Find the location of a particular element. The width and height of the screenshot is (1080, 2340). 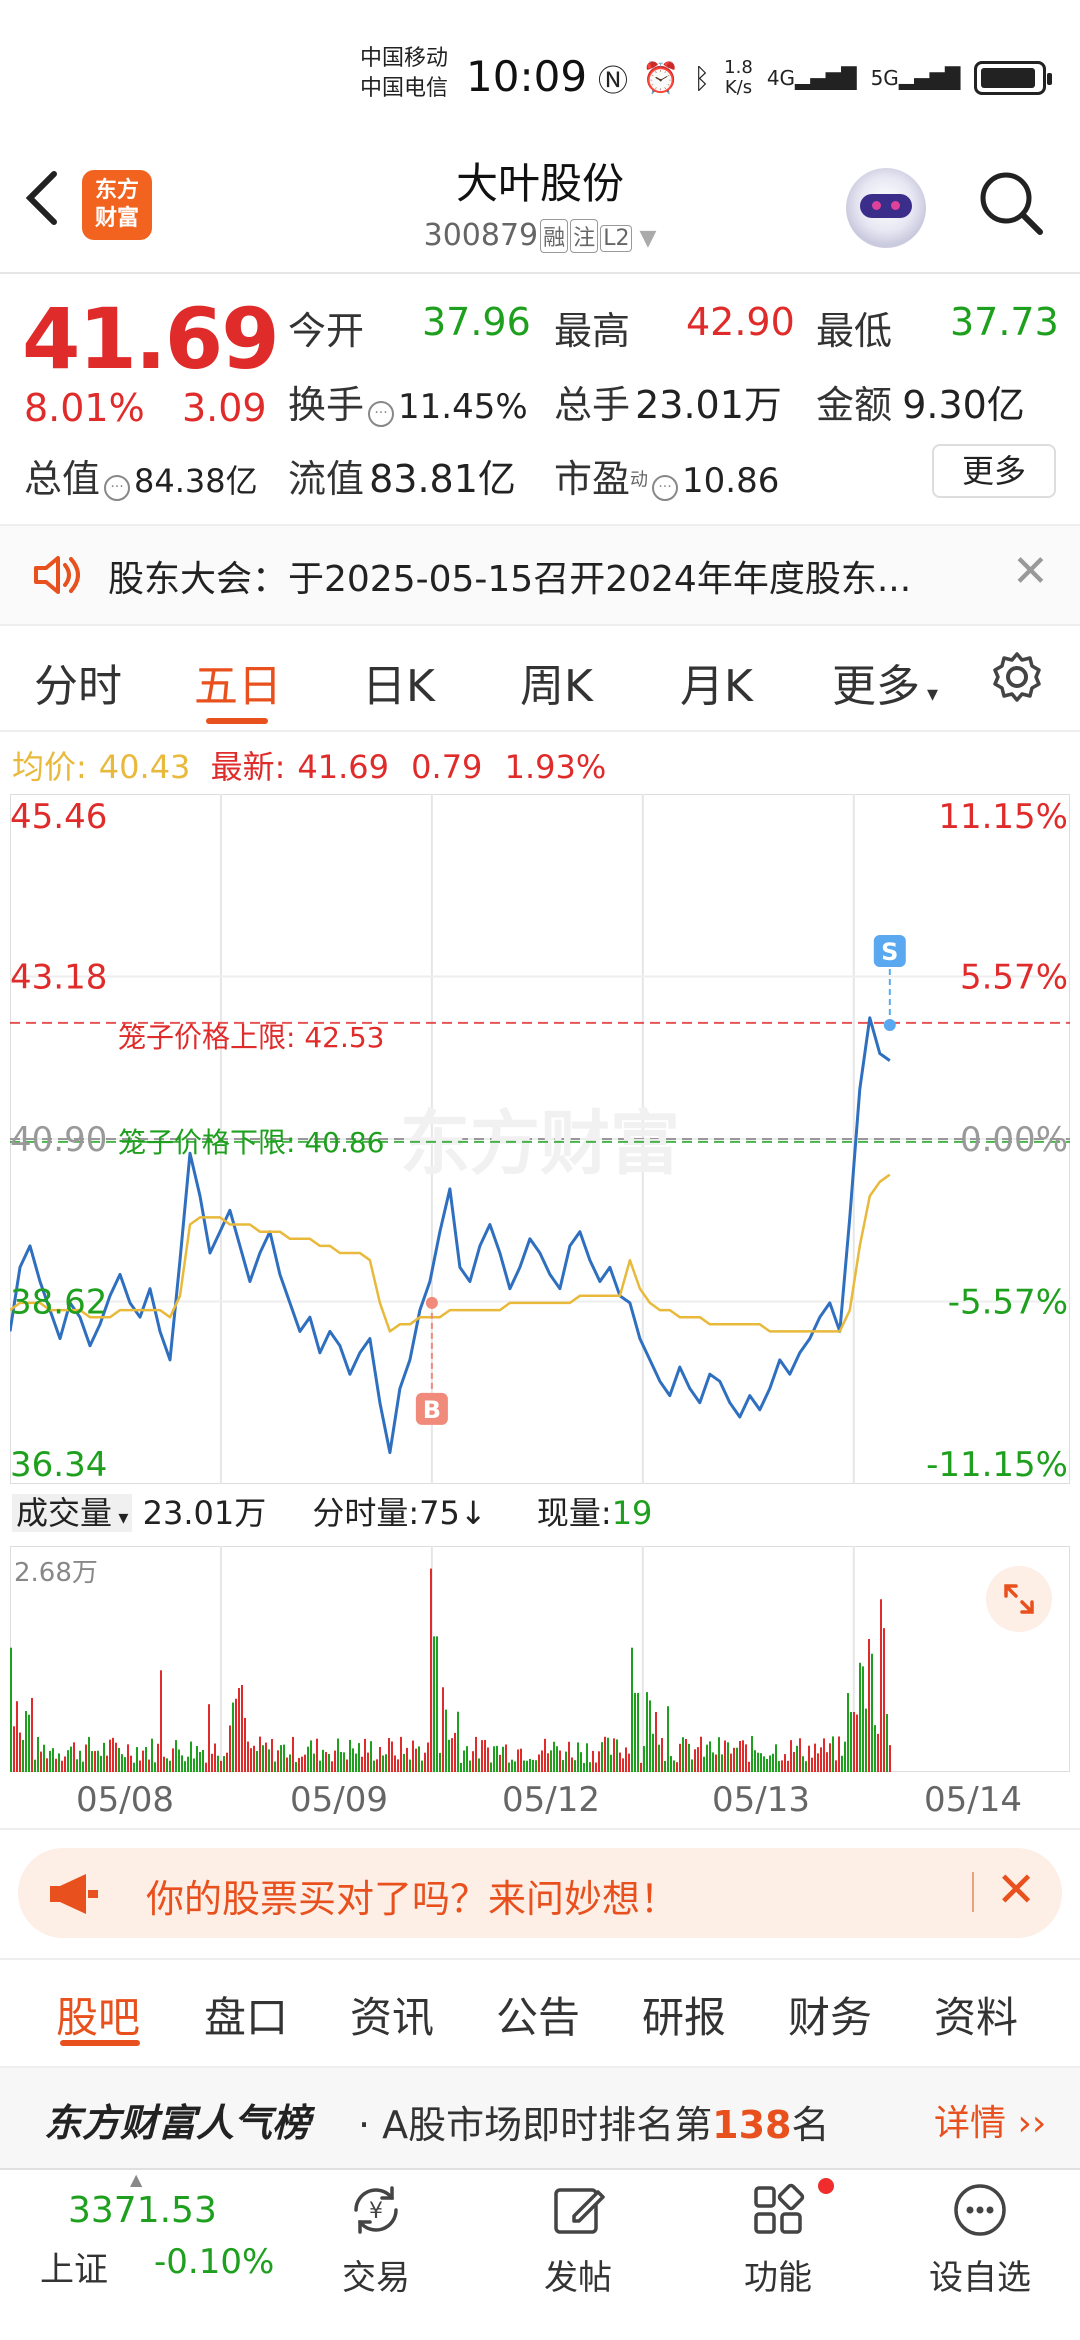

info-icon: ··· is located at coordinates (117, 487).